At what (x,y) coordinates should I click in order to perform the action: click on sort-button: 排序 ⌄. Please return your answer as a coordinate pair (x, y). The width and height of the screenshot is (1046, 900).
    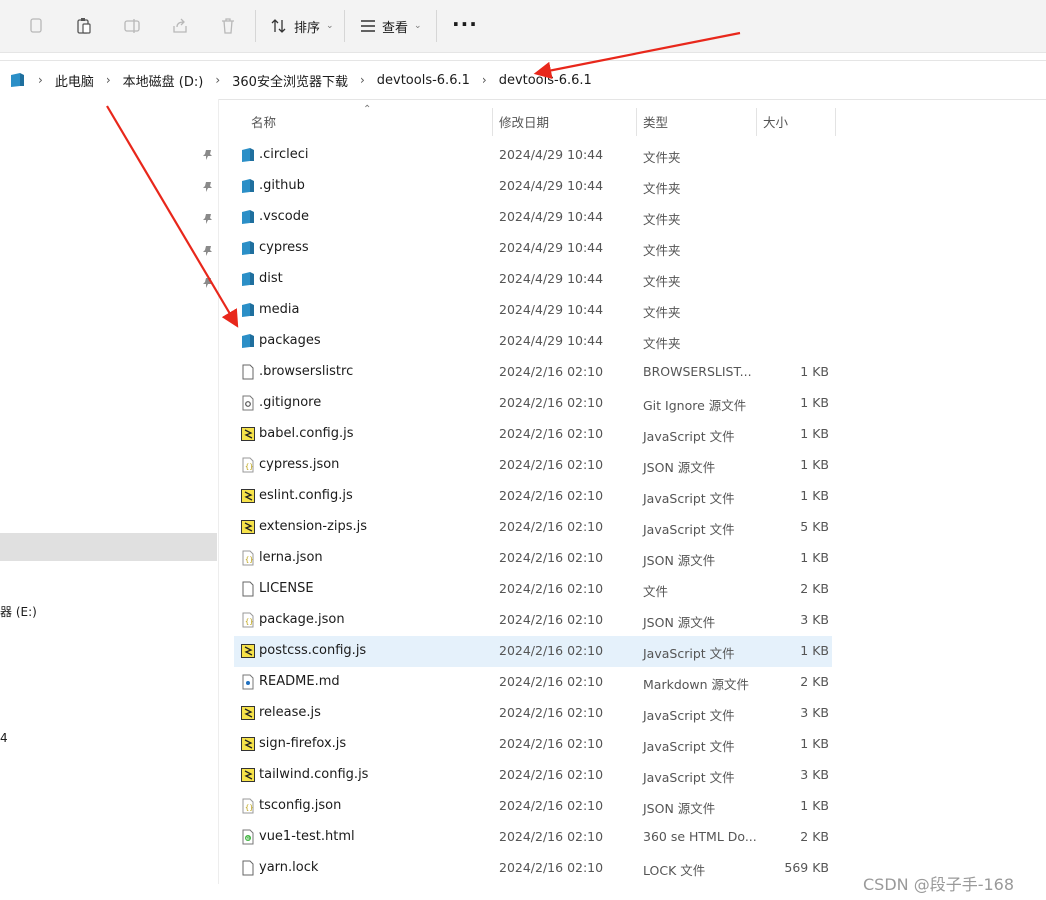
    Looking at the image, I should click on (302, 26).